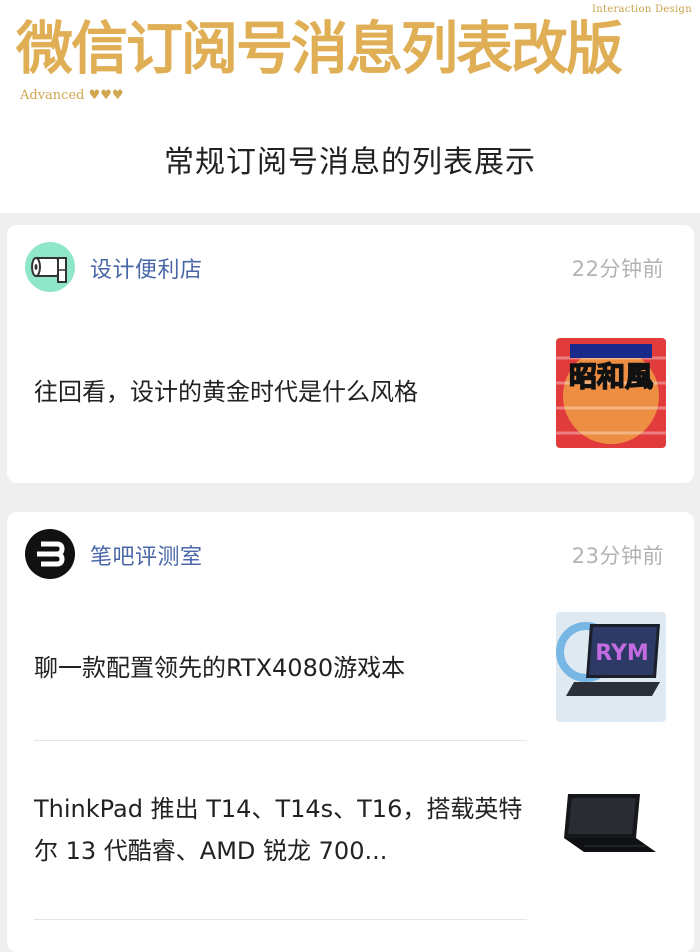  Describe the element at coordinates (146, 555) in the screenshot. I see `account-name: 笔吧评测室` at that location.